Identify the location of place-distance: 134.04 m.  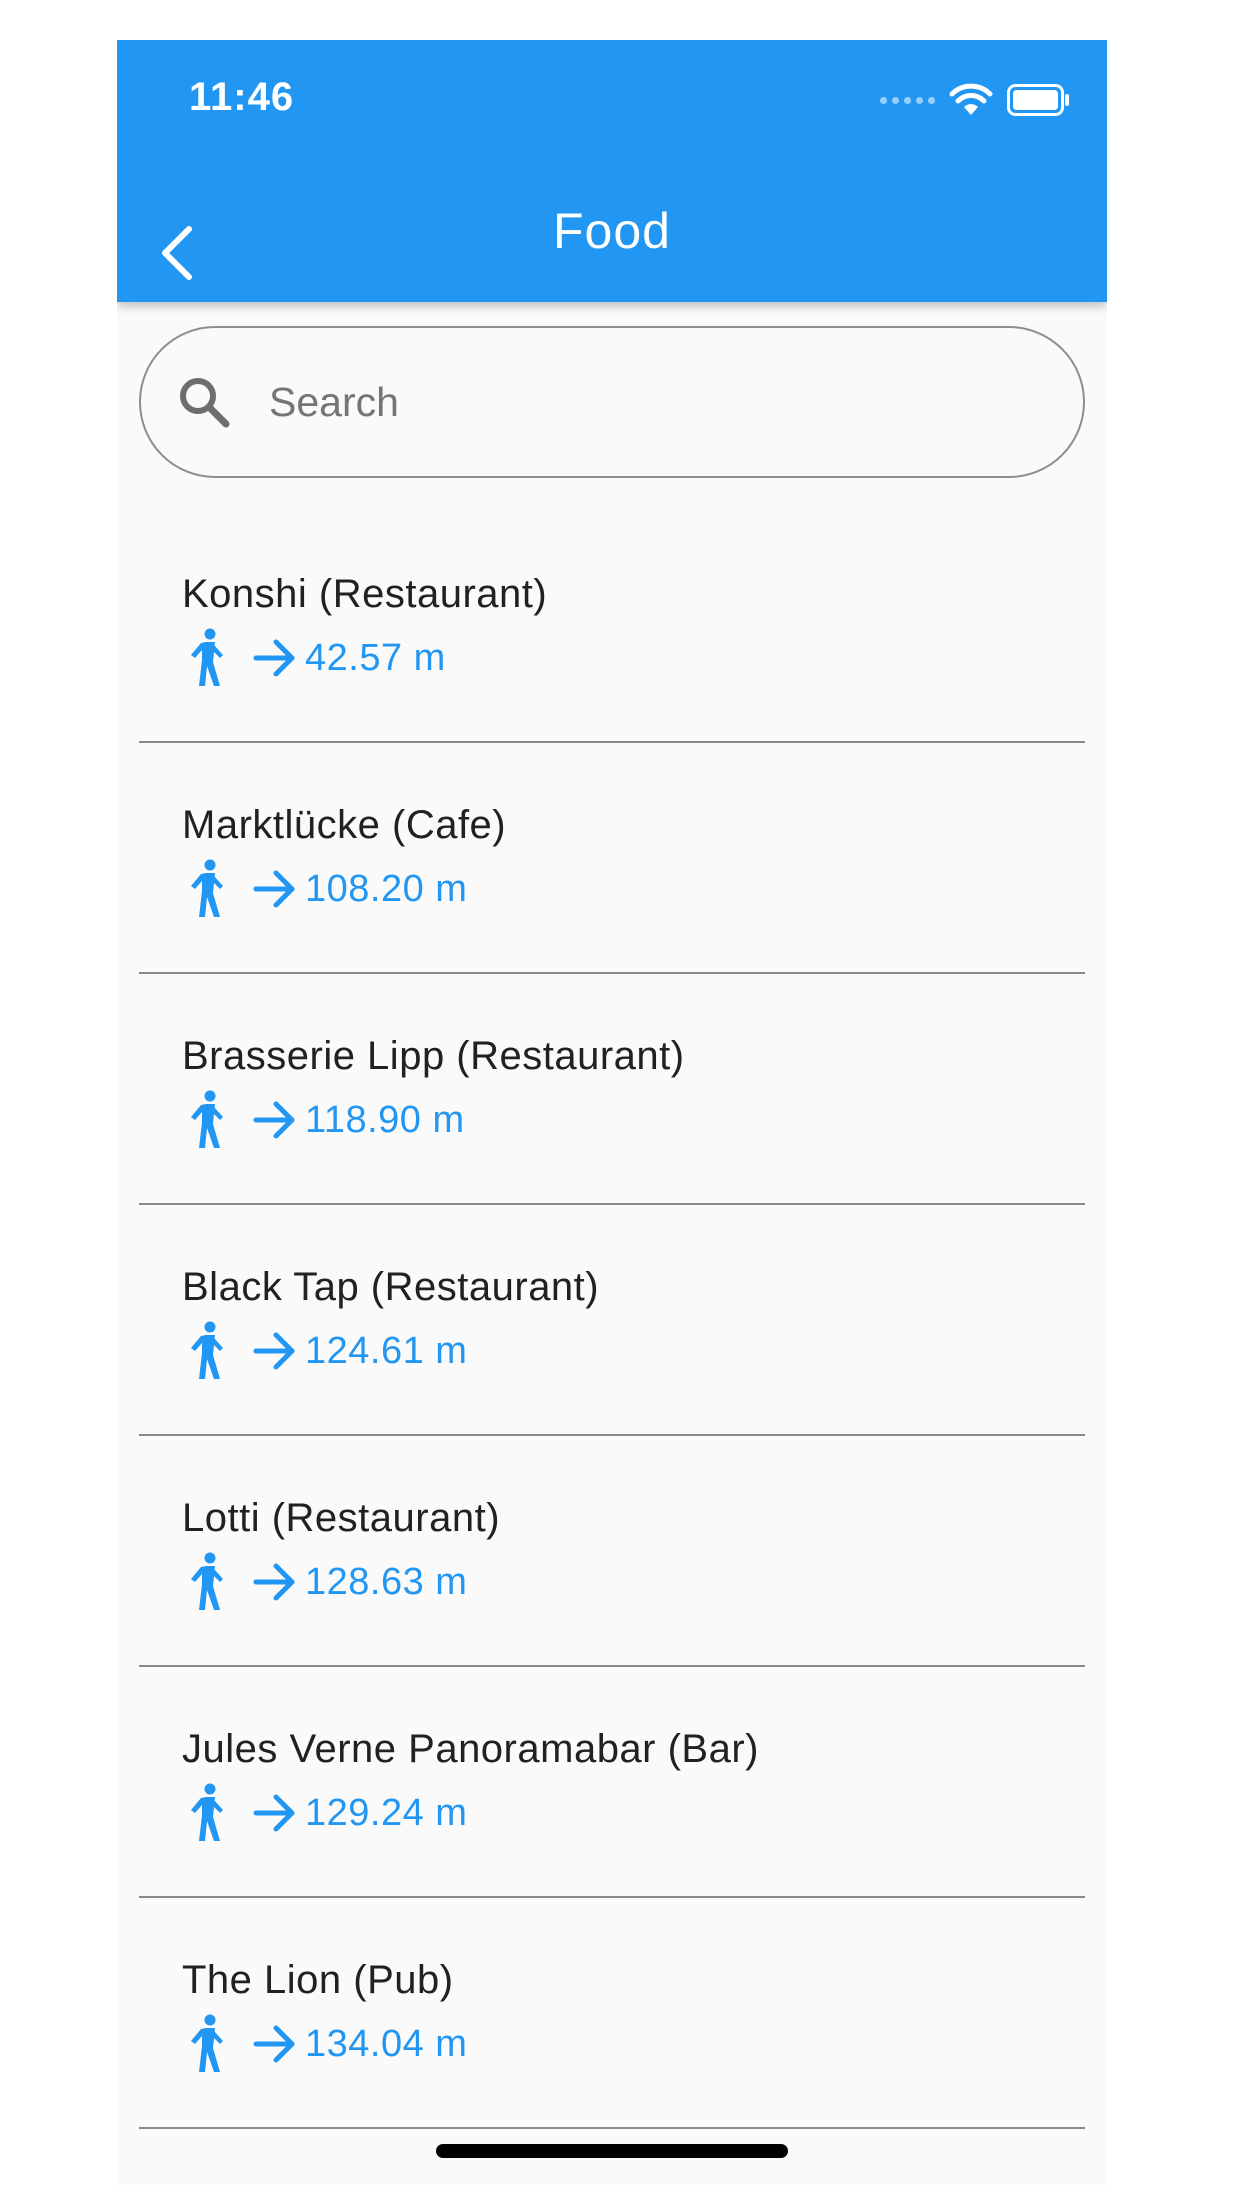
(386, 2043).